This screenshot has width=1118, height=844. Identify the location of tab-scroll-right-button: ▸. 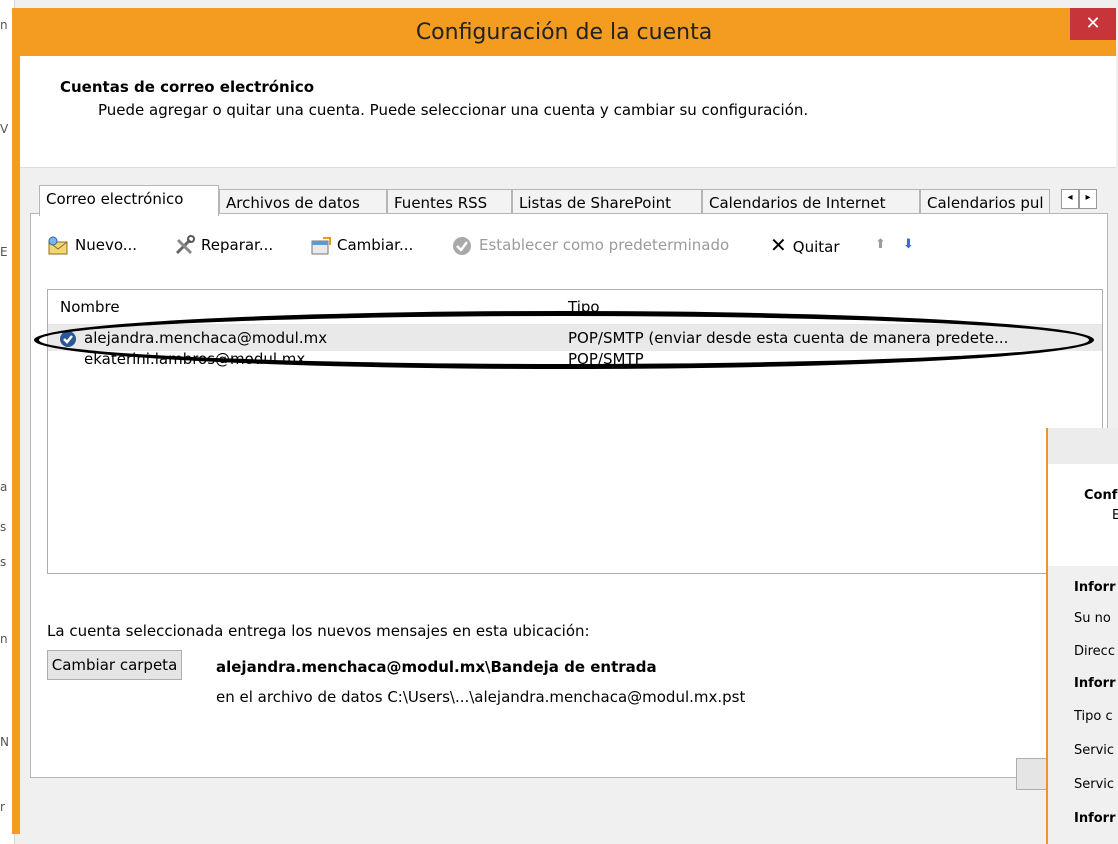
(1088, 199).